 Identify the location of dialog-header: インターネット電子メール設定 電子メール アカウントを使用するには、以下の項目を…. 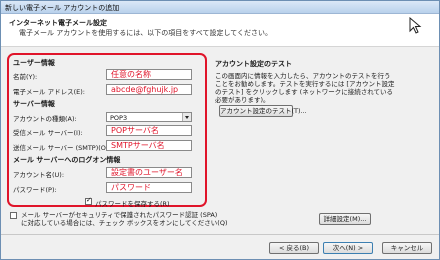
(220, 30).